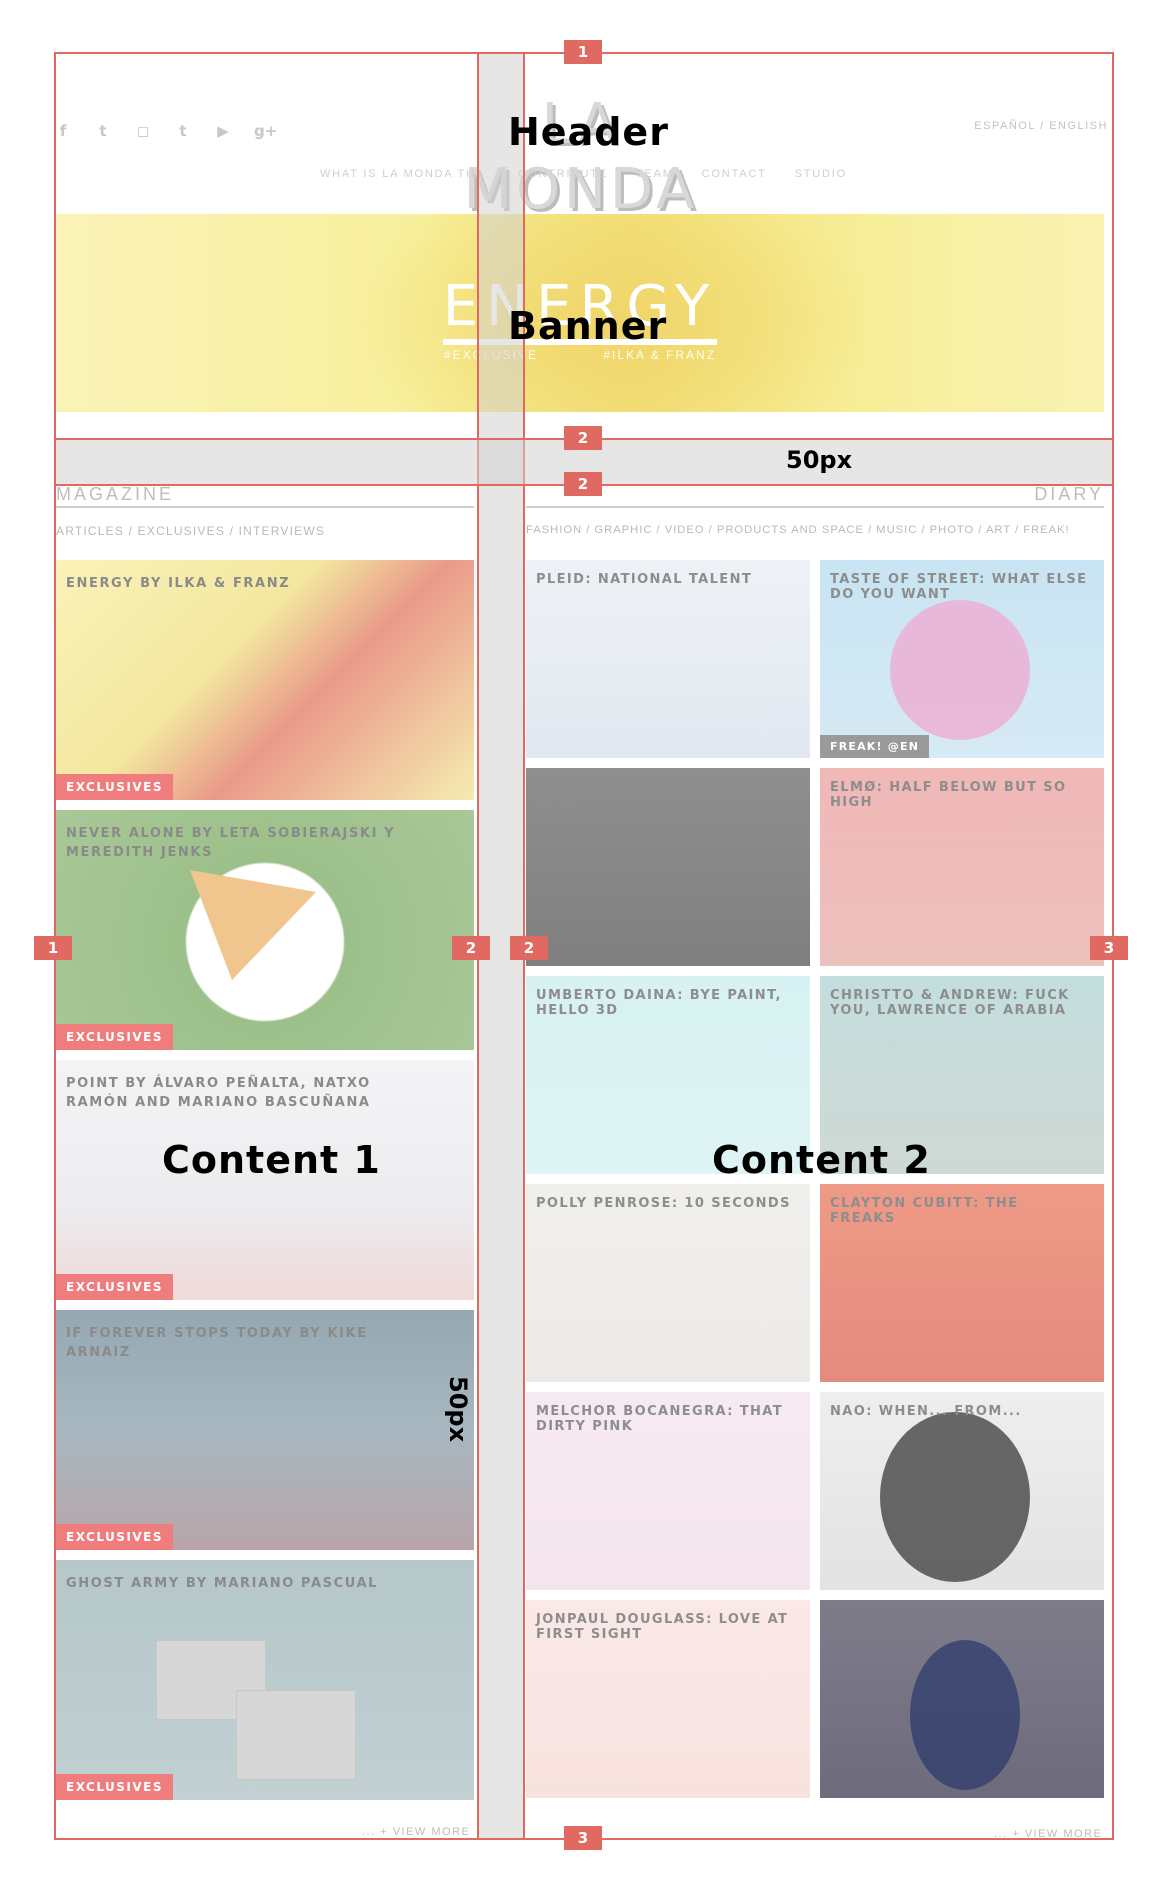 The image size is (1166, 1888). Describe the element at coordinates (53, 948) in the screenshot. I see `marker-1-left: 1` at that location.